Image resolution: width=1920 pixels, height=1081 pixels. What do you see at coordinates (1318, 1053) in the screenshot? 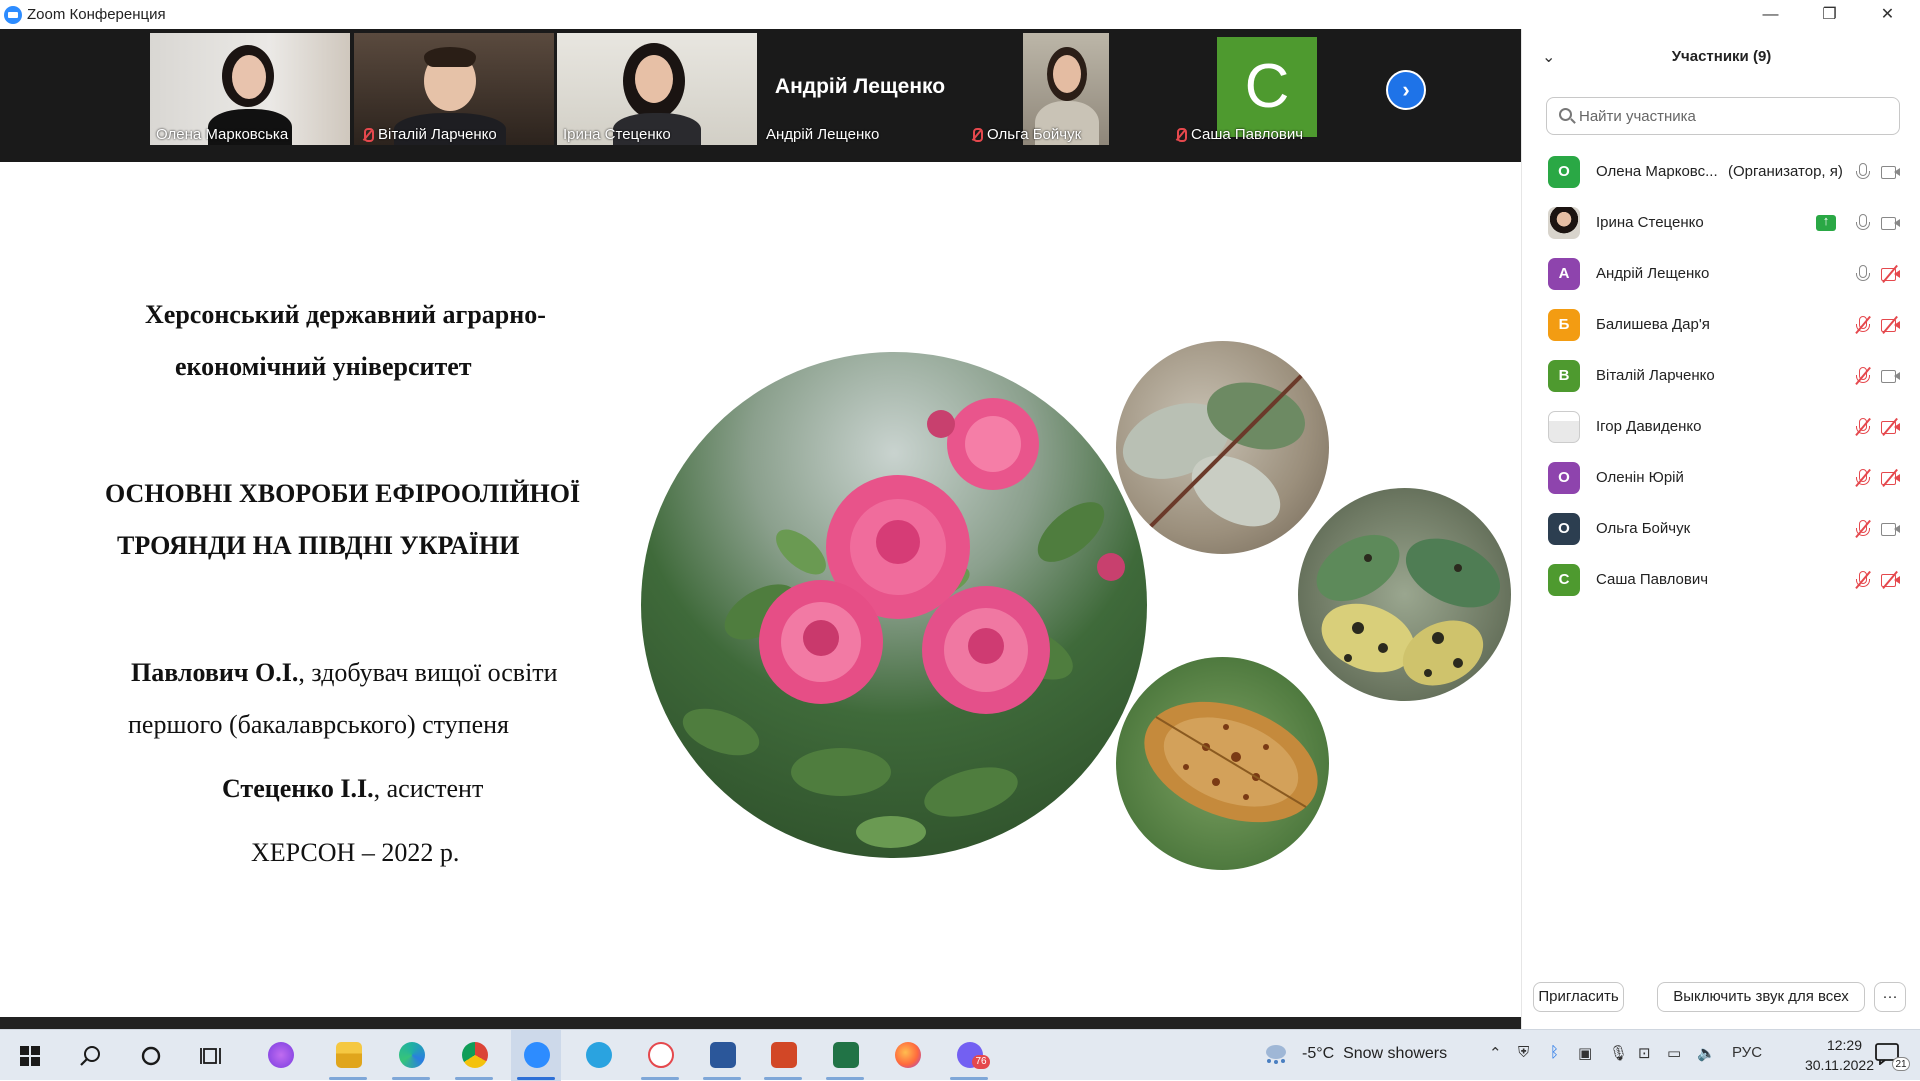
I see `weather-temperature: -5°C` at bounding box center [1318, 1053].